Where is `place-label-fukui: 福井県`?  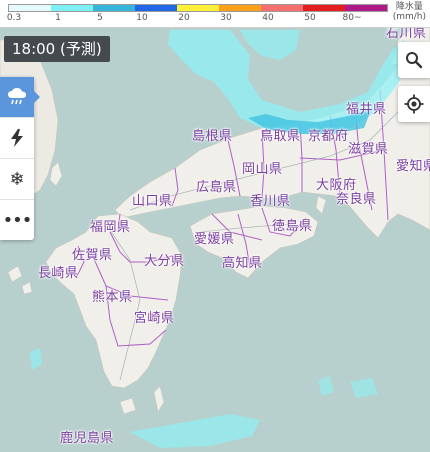
place-label-fukui: 福井県 is located at coordinates (366, 109).